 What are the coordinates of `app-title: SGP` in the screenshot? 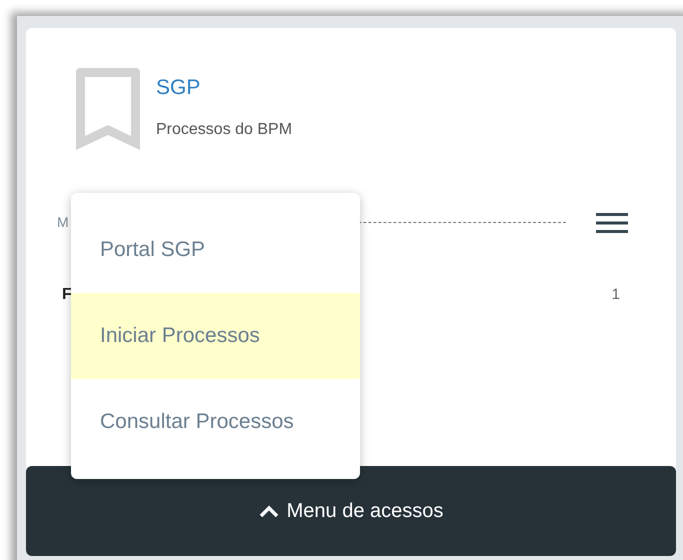 It's located at (179, 88).